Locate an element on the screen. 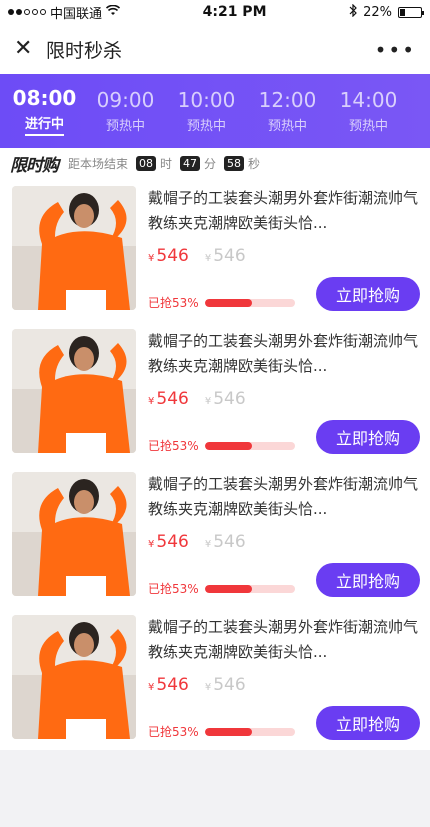 Image resolution: width=430 pixels, height=827 pixels. countdown-hours: 08 is located at coordinates (146, 163).